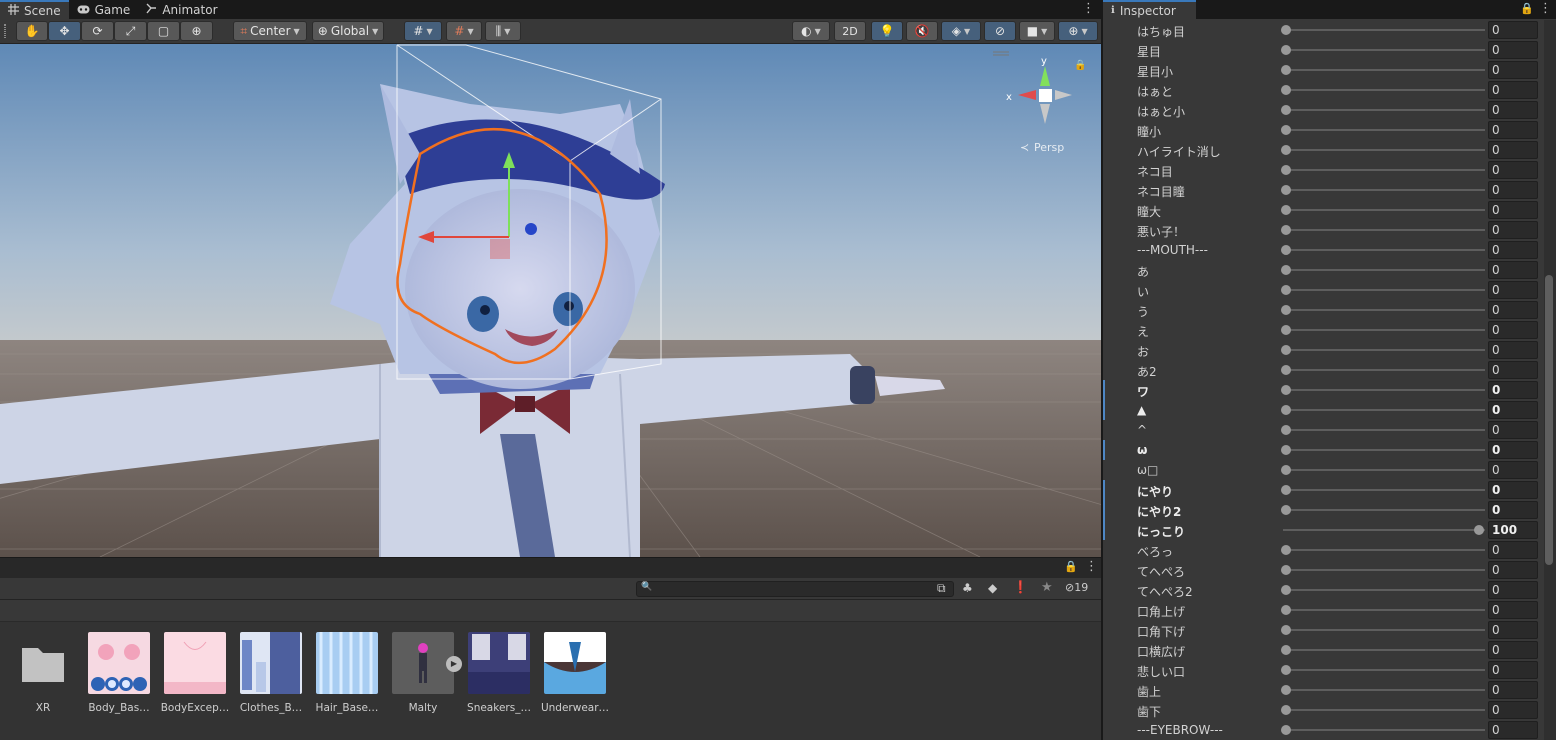  I want to click on effects-dropdown: ◈ ▼, so click(961, 31).